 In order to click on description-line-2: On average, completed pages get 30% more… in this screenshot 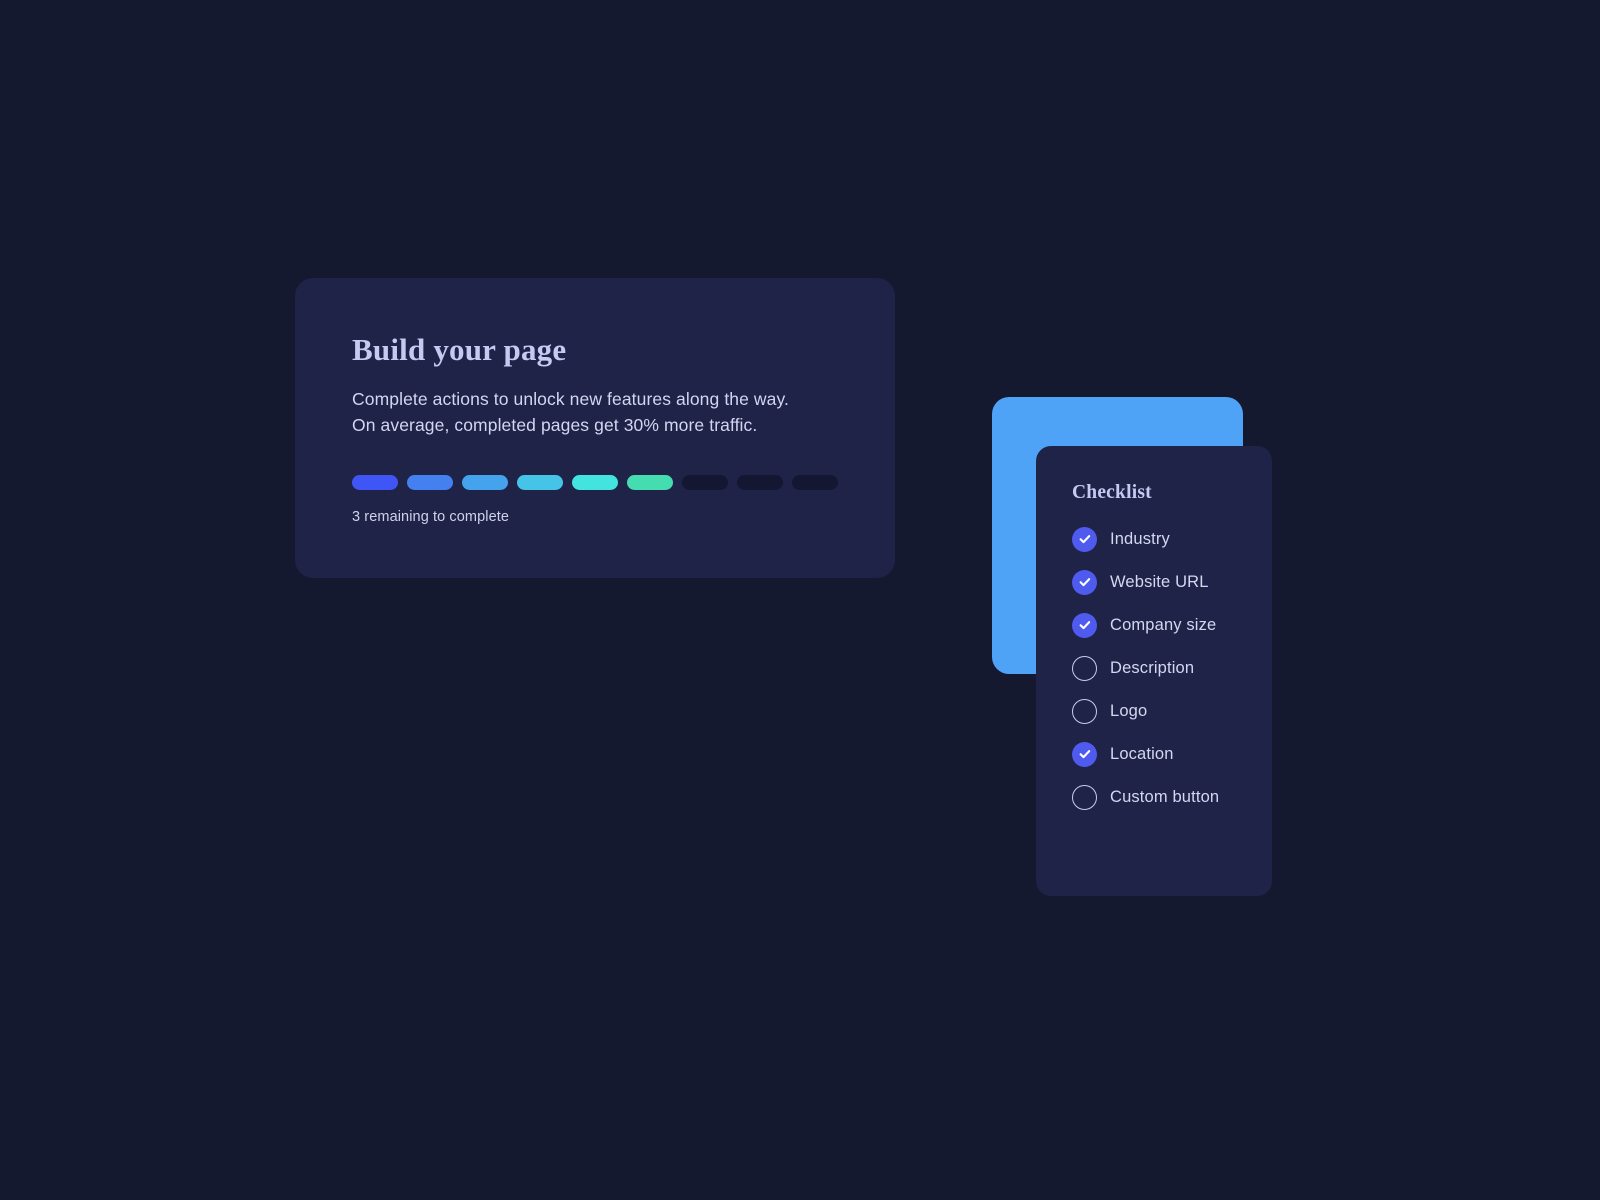, I will do `click(555, 425)`.